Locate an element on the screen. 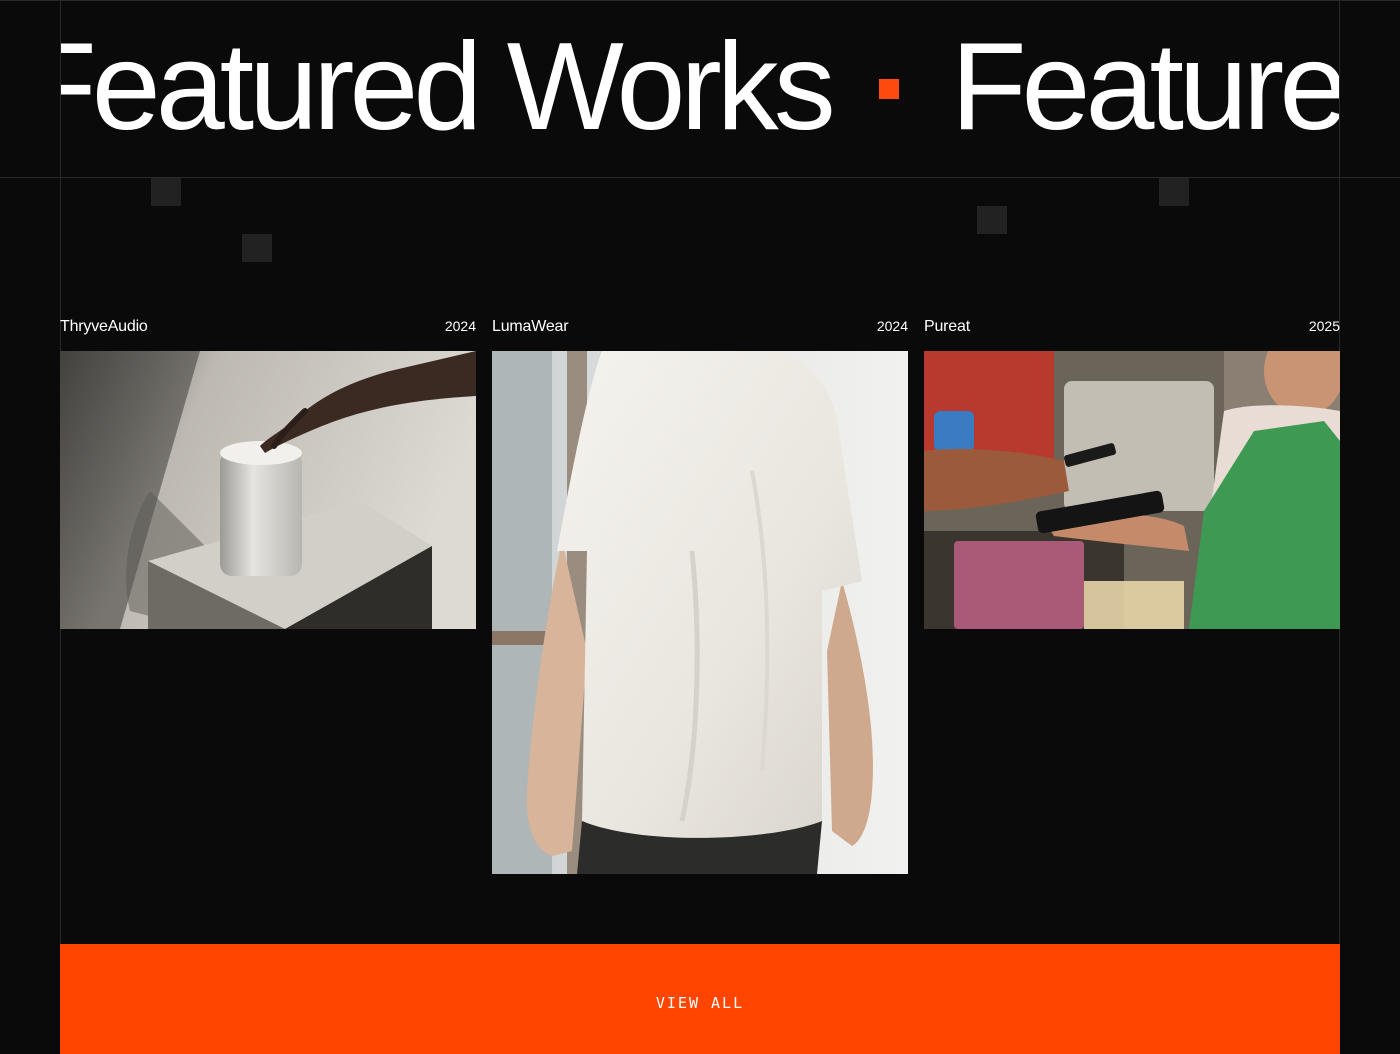 The image size is (1400, 1054). marquee-divider is located at coordinates (700, 177).